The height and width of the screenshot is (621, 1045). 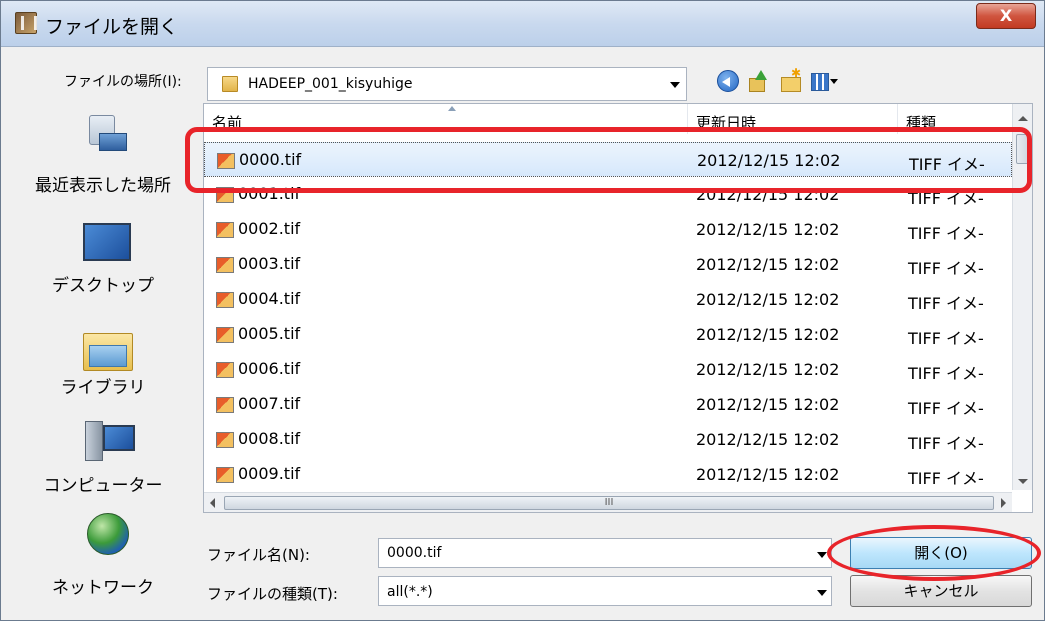 What do you see at coordinates (107, 242) in the screenshot?
I see `desktop-icon` at bounding box center [107, 242].